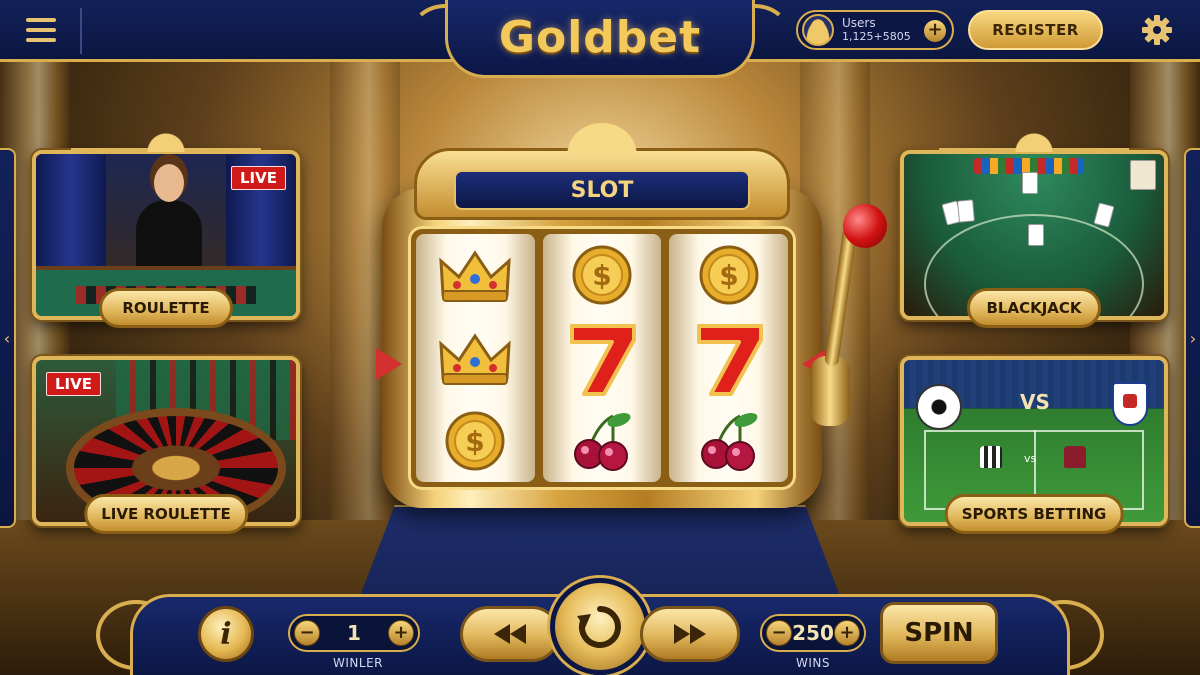  Describe the element at coordinates (8, 338) in the screenshot. I see `previous-arrow-icon: ‹` at that location.